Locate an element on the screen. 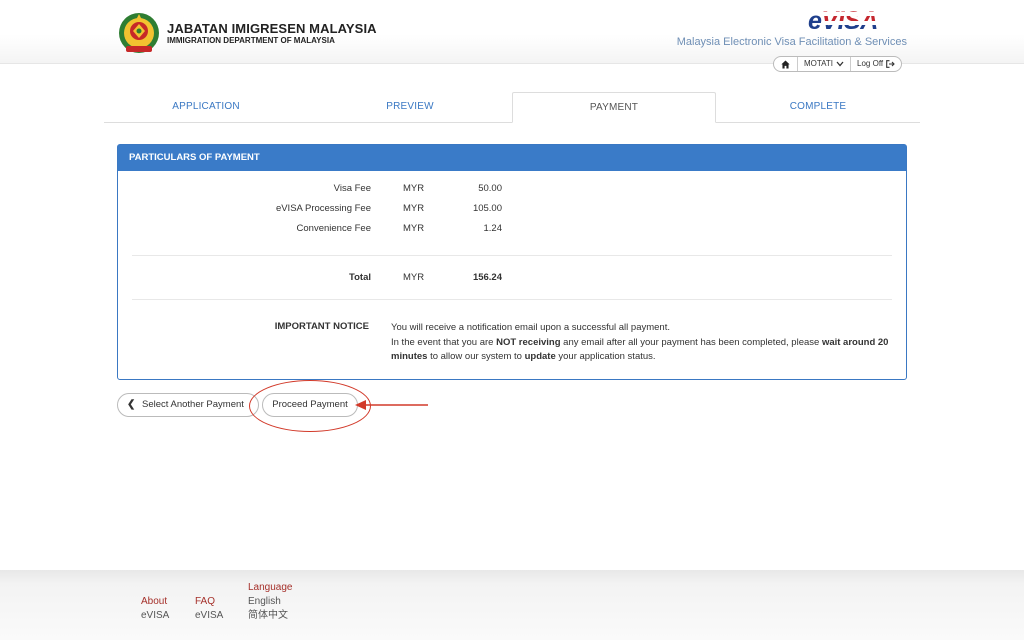 The image size is (1024, 640). notice-text-part: In the event that you are is located at coordinates (444, 342).